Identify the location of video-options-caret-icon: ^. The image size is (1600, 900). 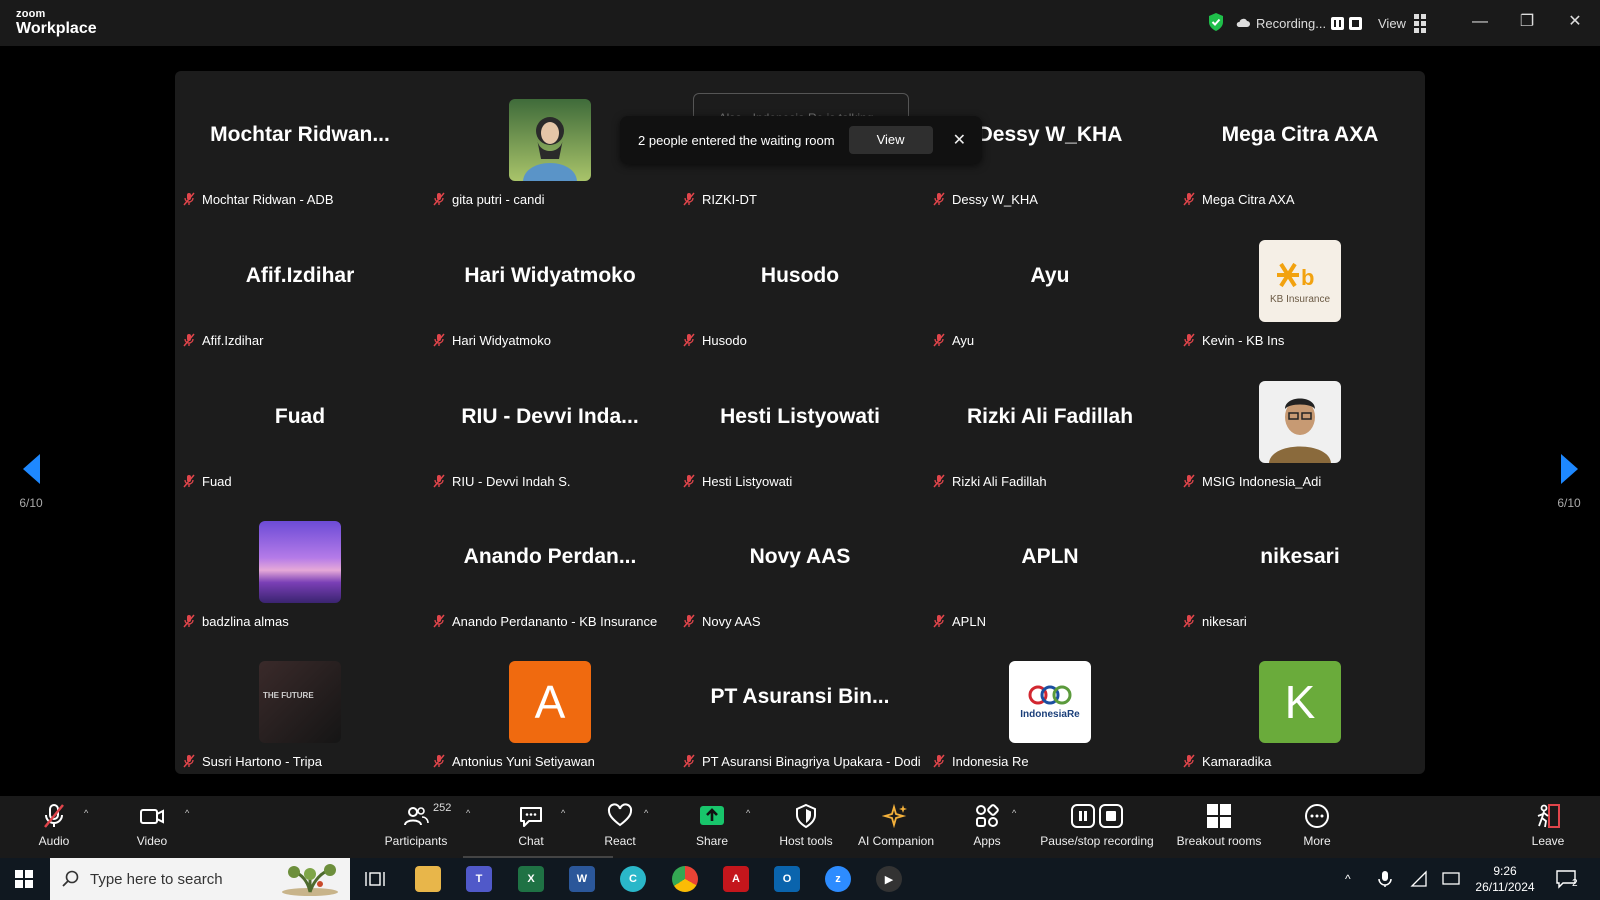
(187, 813).